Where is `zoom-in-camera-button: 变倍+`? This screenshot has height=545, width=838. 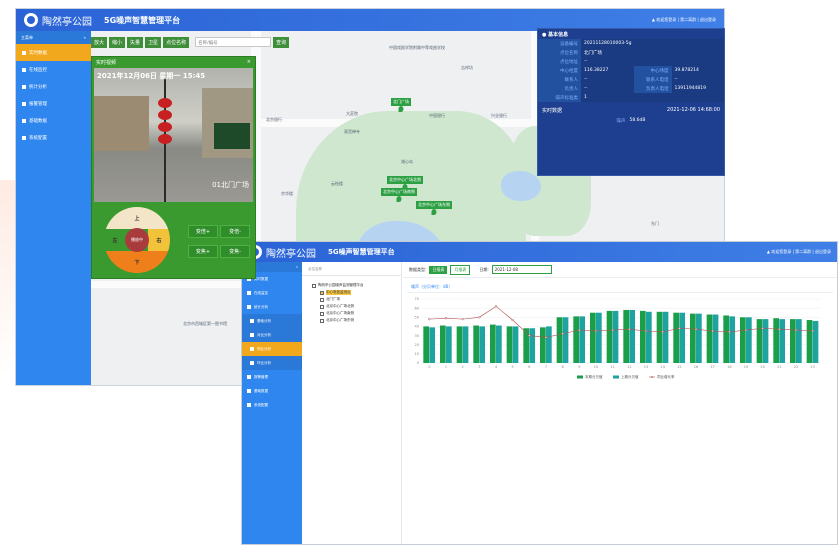
zoom-in-camera-button: 变倍+ is located at coordinates (203, 231).